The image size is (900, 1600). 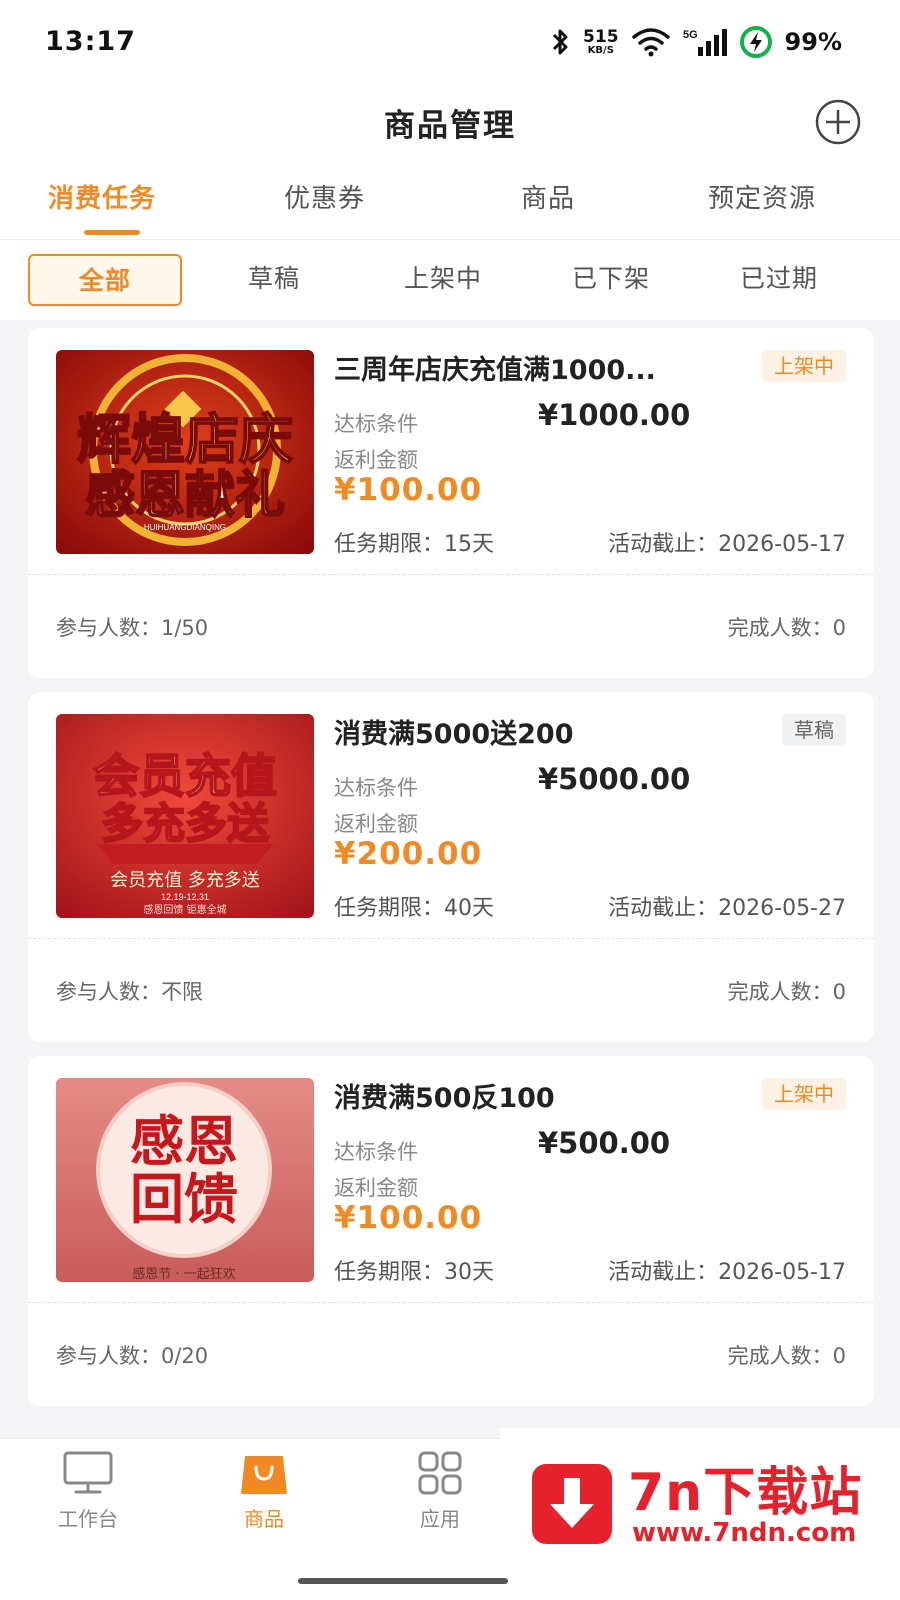 I want to click on nav-workbench: 工作台, so click(x=88, y=1490).